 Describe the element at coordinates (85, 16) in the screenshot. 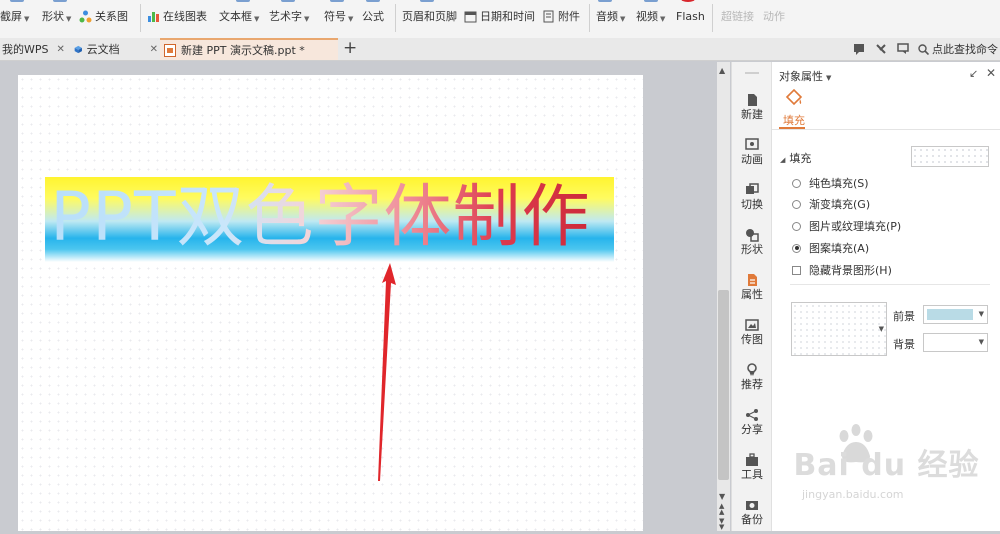

I see `relation-chart-icon` at that location.